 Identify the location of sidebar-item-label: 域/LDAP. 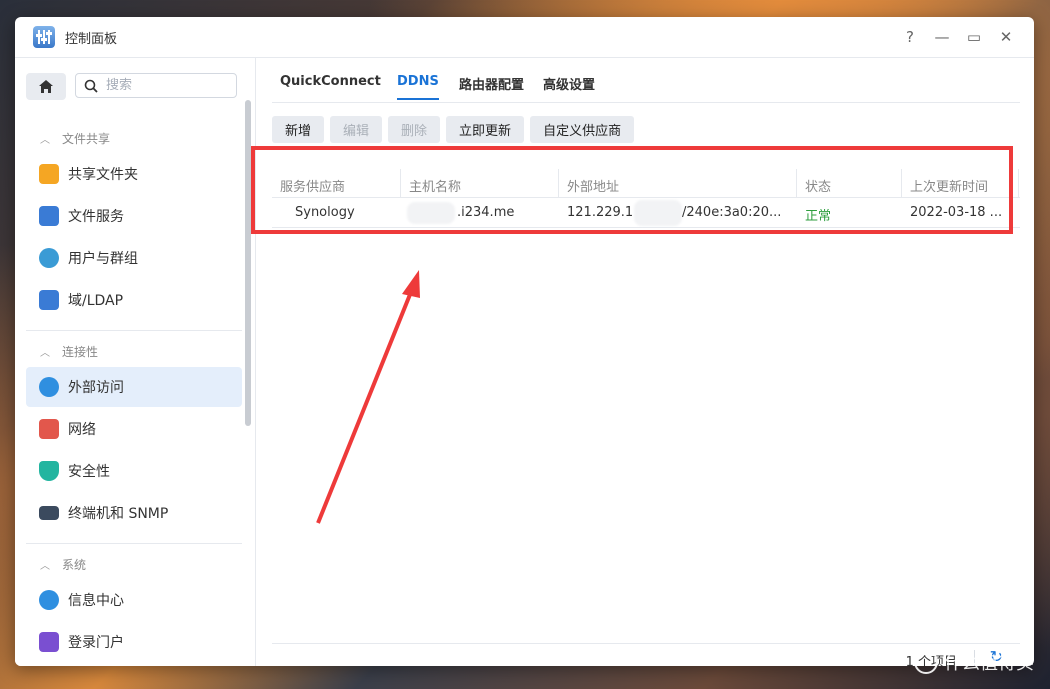
(96, 301).